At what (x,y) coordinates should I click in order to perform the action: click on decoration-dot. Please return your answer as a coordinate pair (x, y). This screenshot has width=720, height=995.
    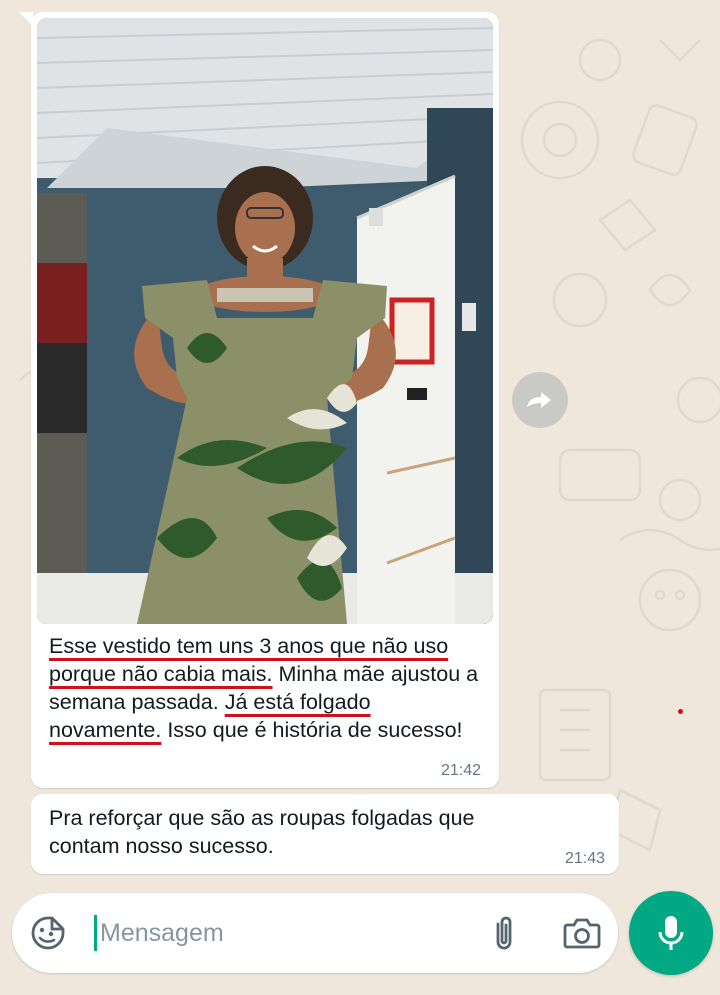
    Looking at the image, I should click on (680, 711).